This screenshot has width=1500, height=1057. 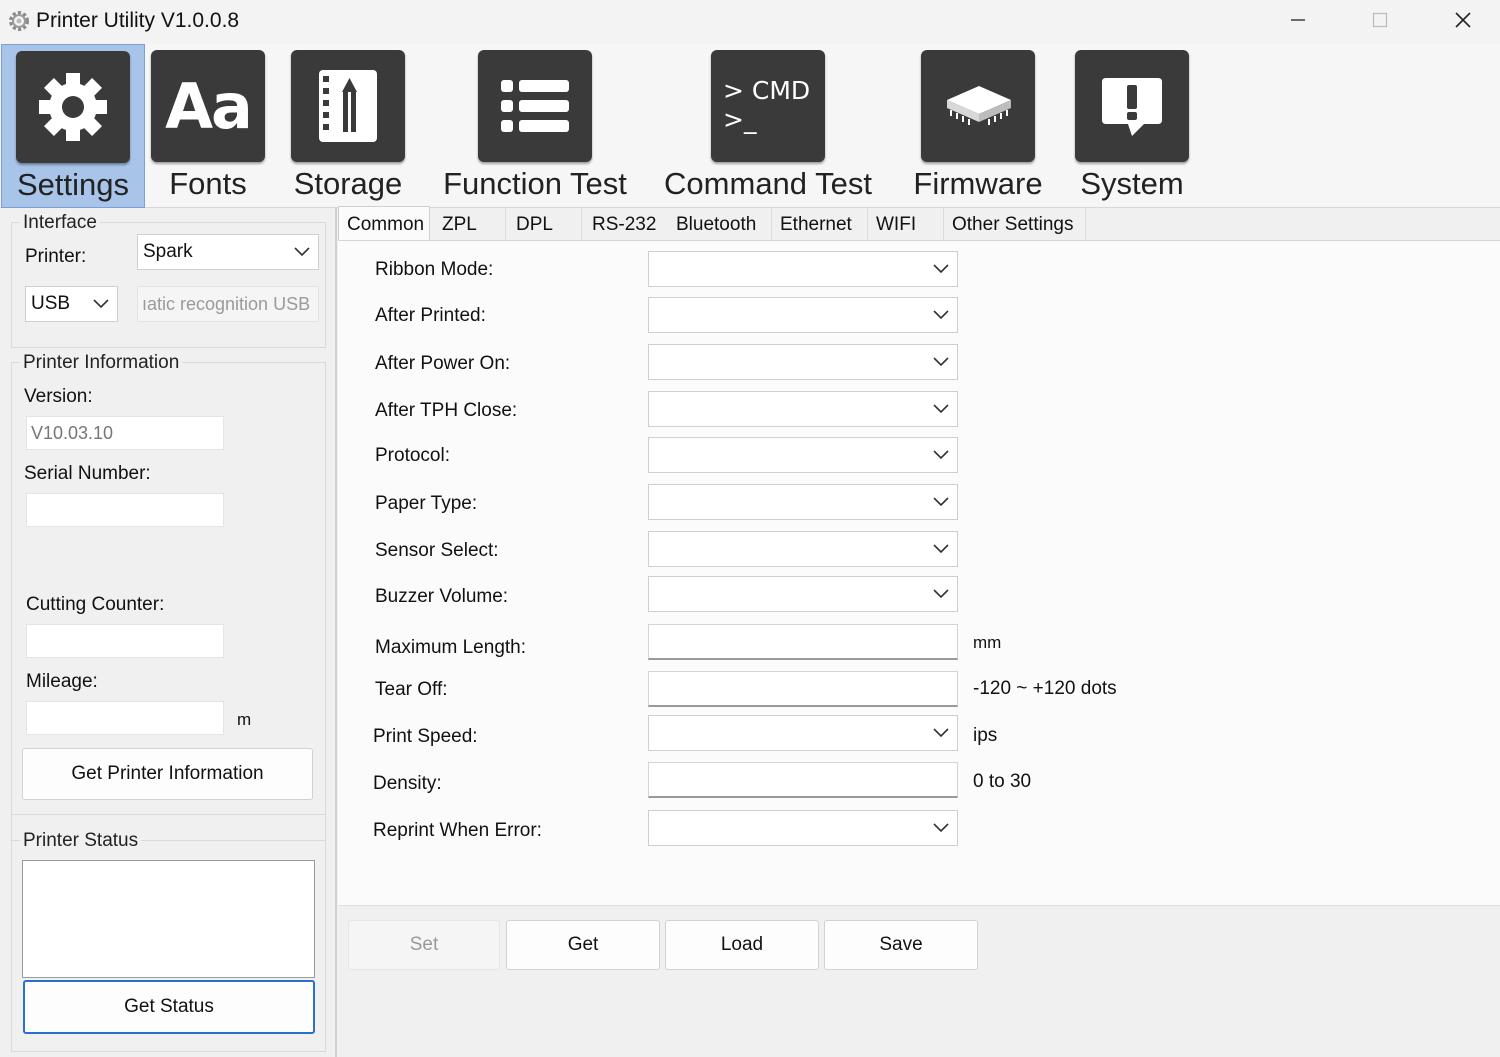 What do you see at coordinates (803, 315) in the screenshot?
I see `after-printed-select` at bounding box center [803, 315].